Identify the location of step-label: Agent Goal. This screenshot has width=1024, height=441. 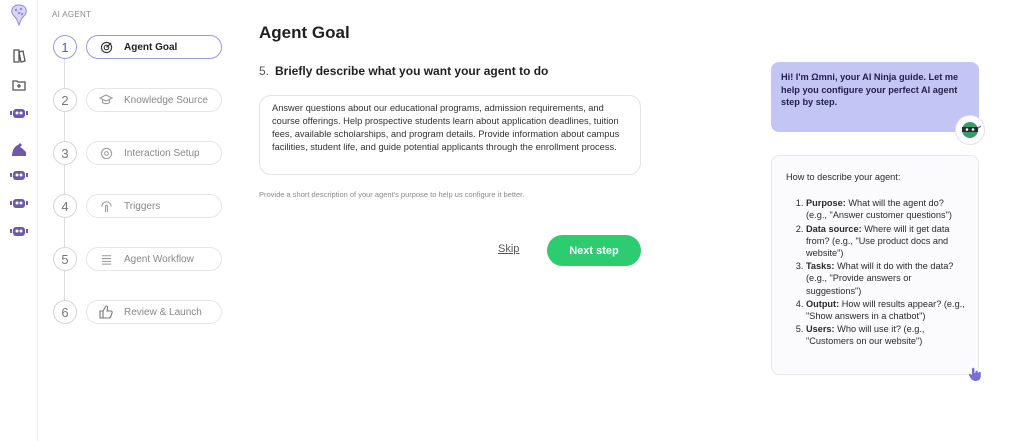
(151, 47).